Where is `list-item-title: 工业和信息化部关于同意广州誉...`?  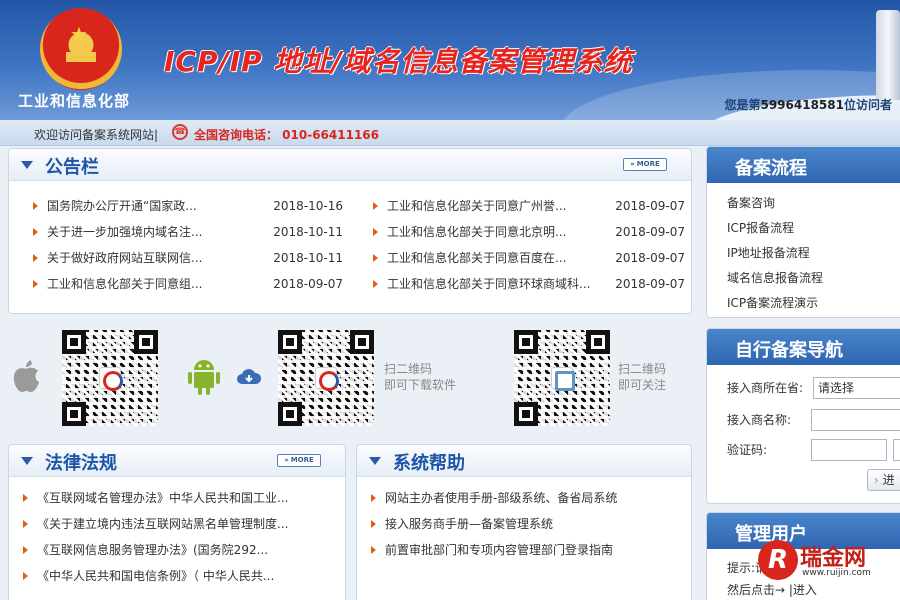
list-item-title: 工业和信息化部关于同意广州誉... is located at coordinates (476, 206).